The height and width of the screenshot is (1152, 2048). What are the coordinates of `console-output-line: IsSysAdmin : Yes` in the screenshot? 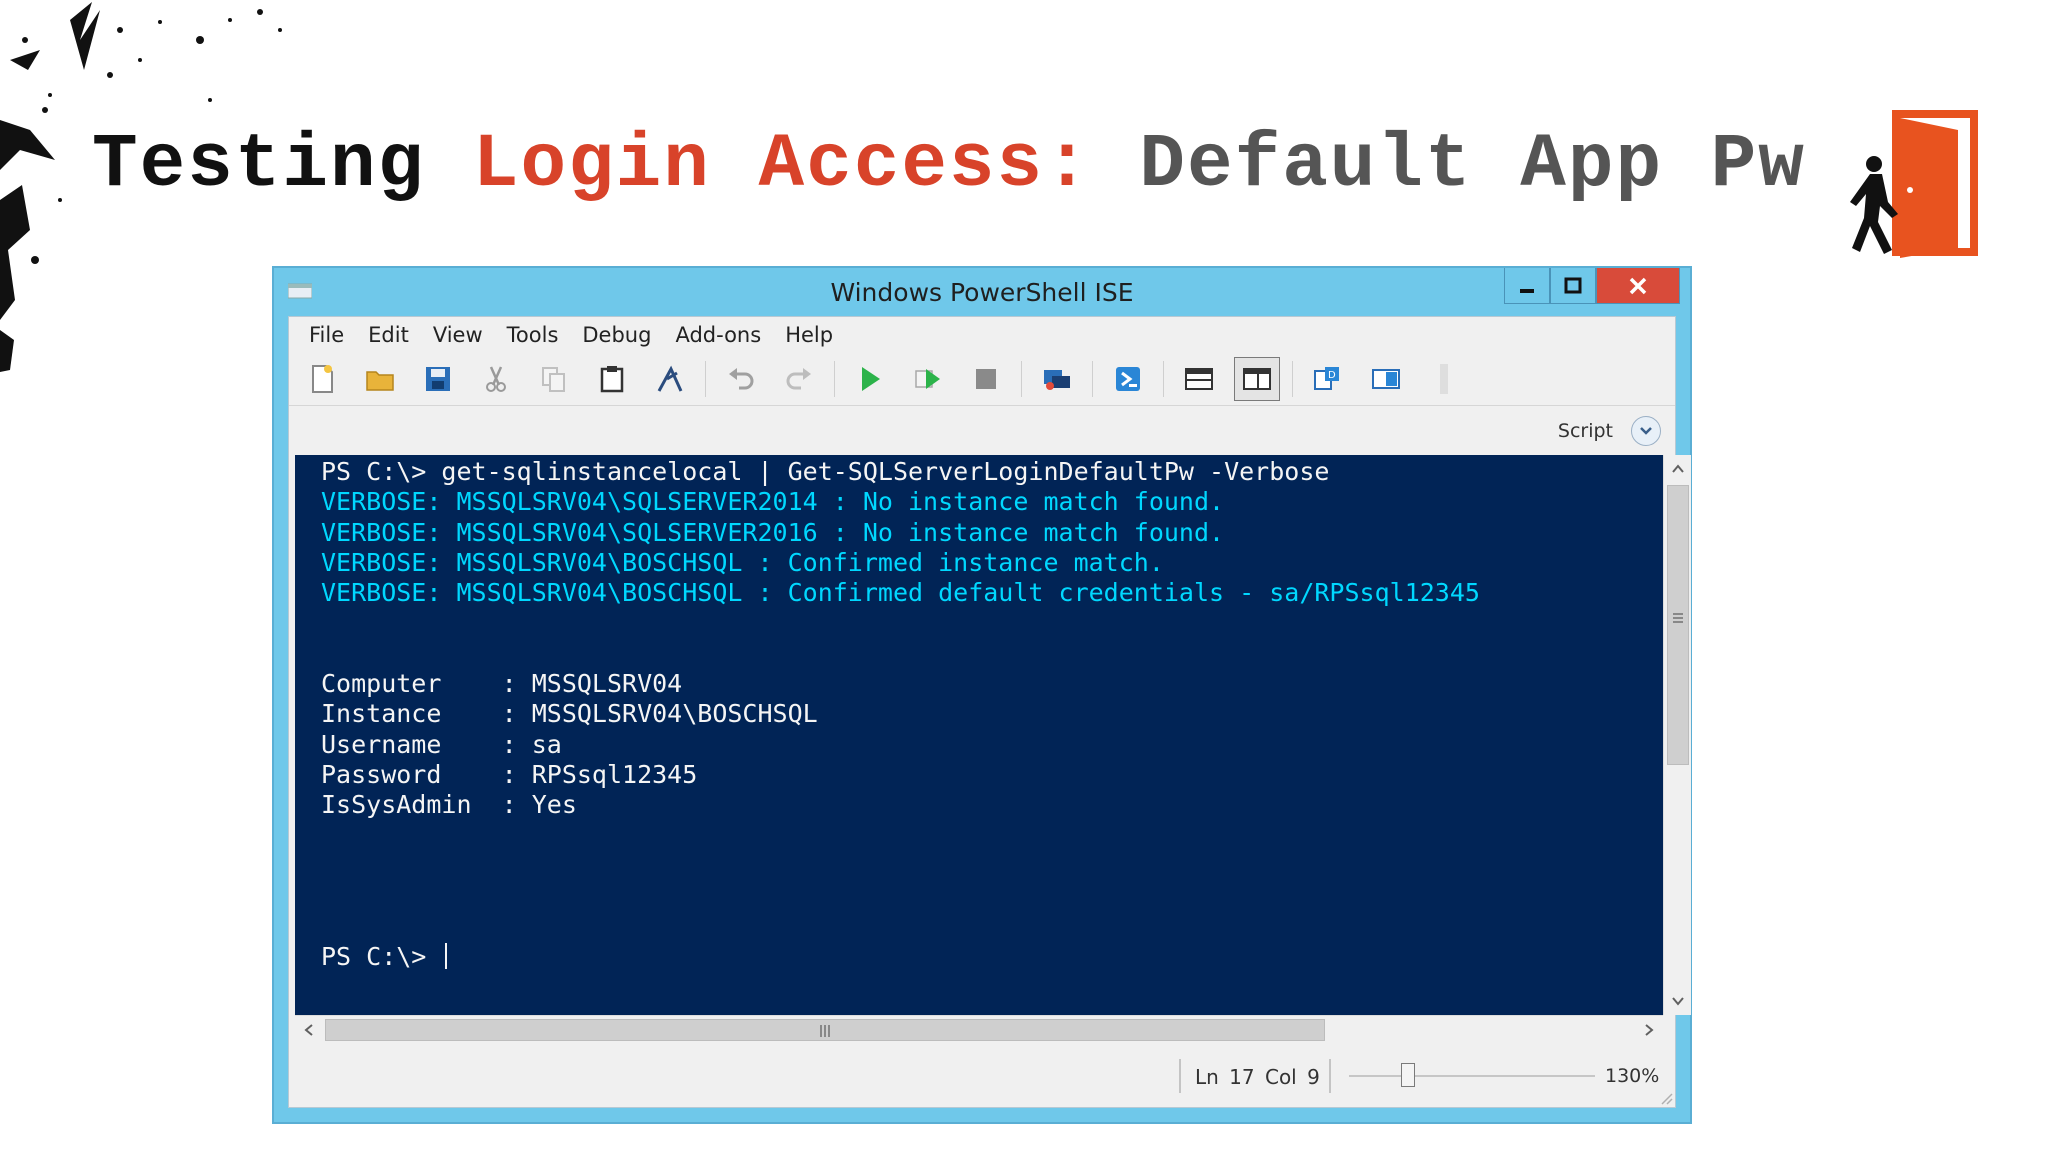 It's located at (449, 805).